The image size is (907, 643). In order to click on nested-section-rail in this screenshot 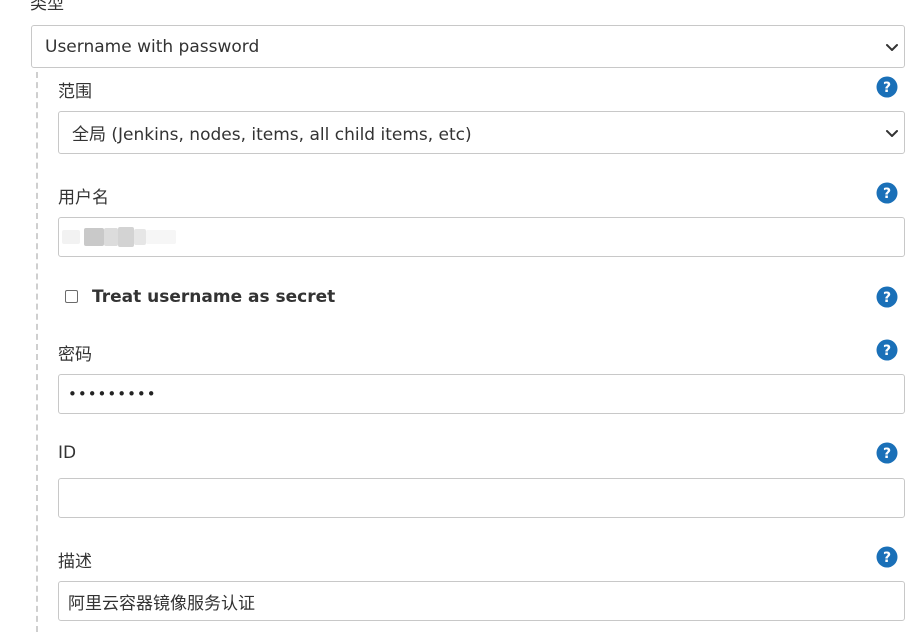, I will do `click(37, 352)`.